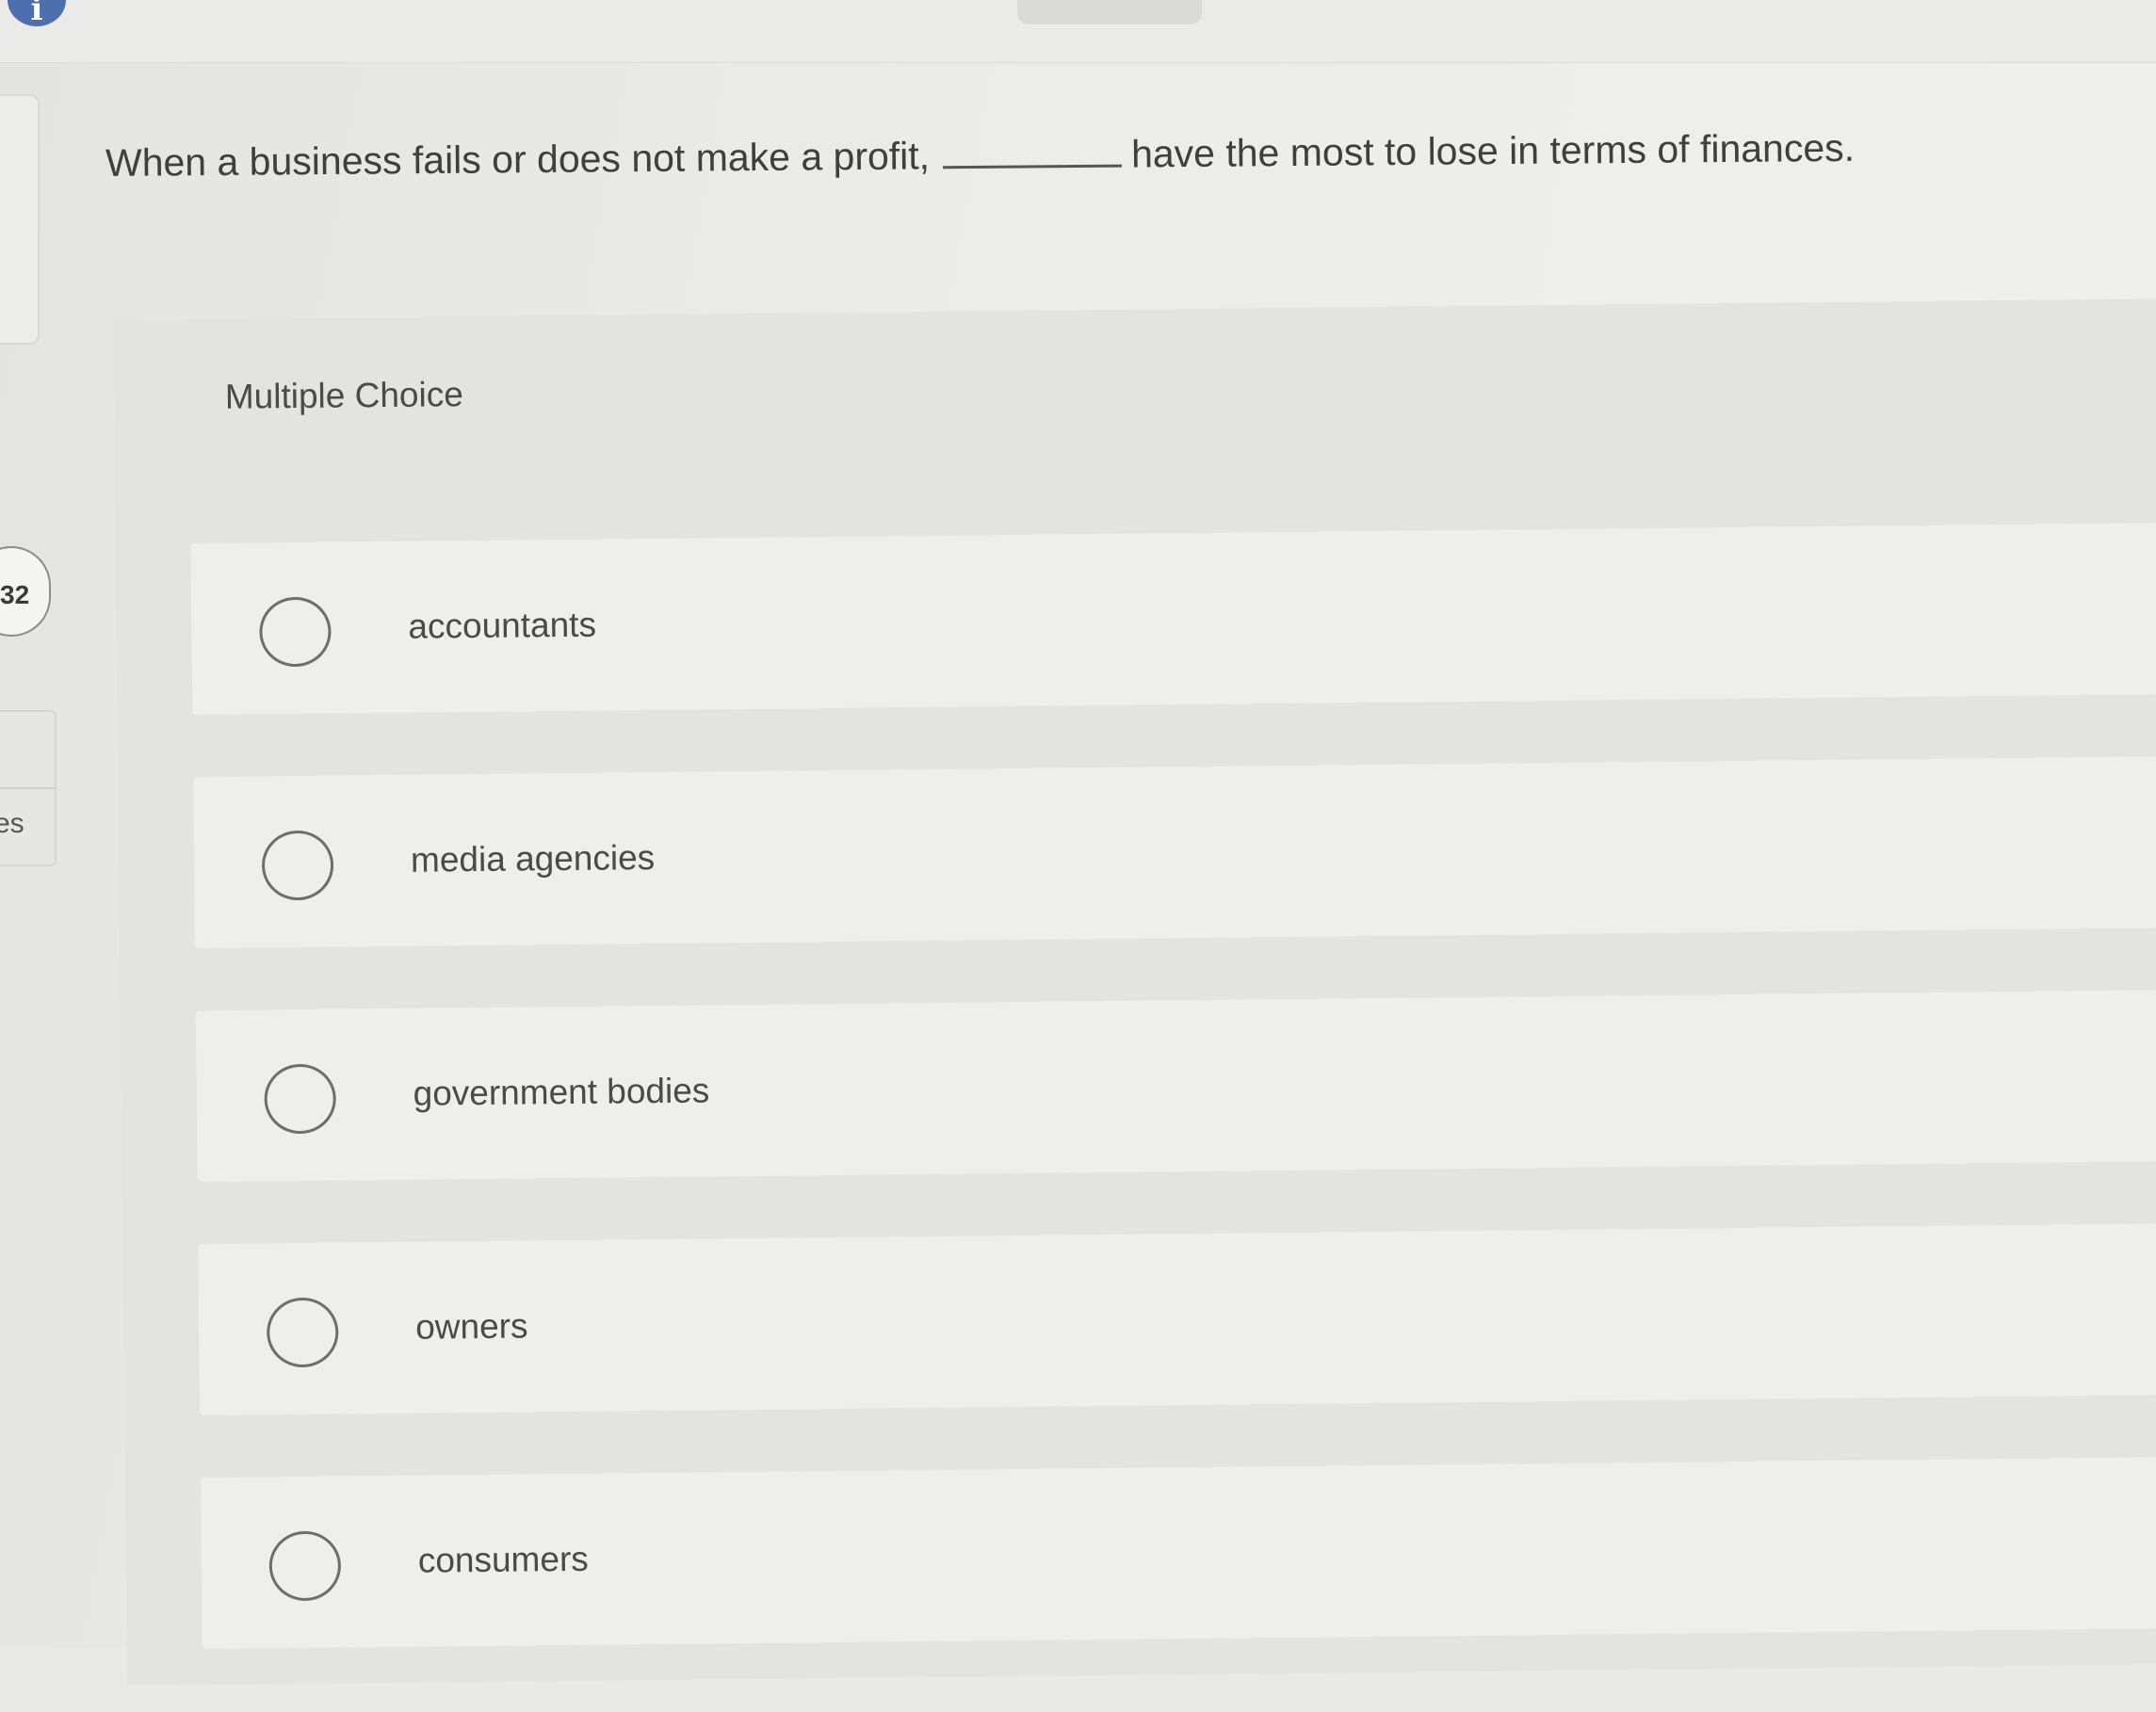 The height and width of the screenshot is (1712, 2156). Describe the element at coordinates (1177, 1319) in the screenshot. I see `choice-option: owners` at that location.